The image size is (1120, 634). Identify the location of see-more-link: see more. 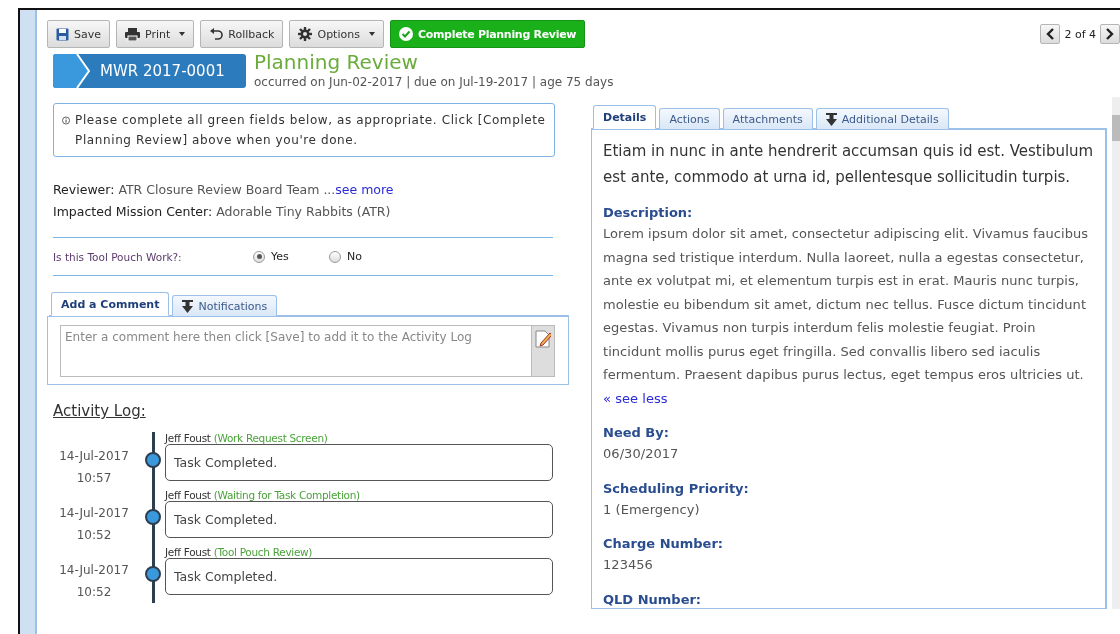
(364, 189).